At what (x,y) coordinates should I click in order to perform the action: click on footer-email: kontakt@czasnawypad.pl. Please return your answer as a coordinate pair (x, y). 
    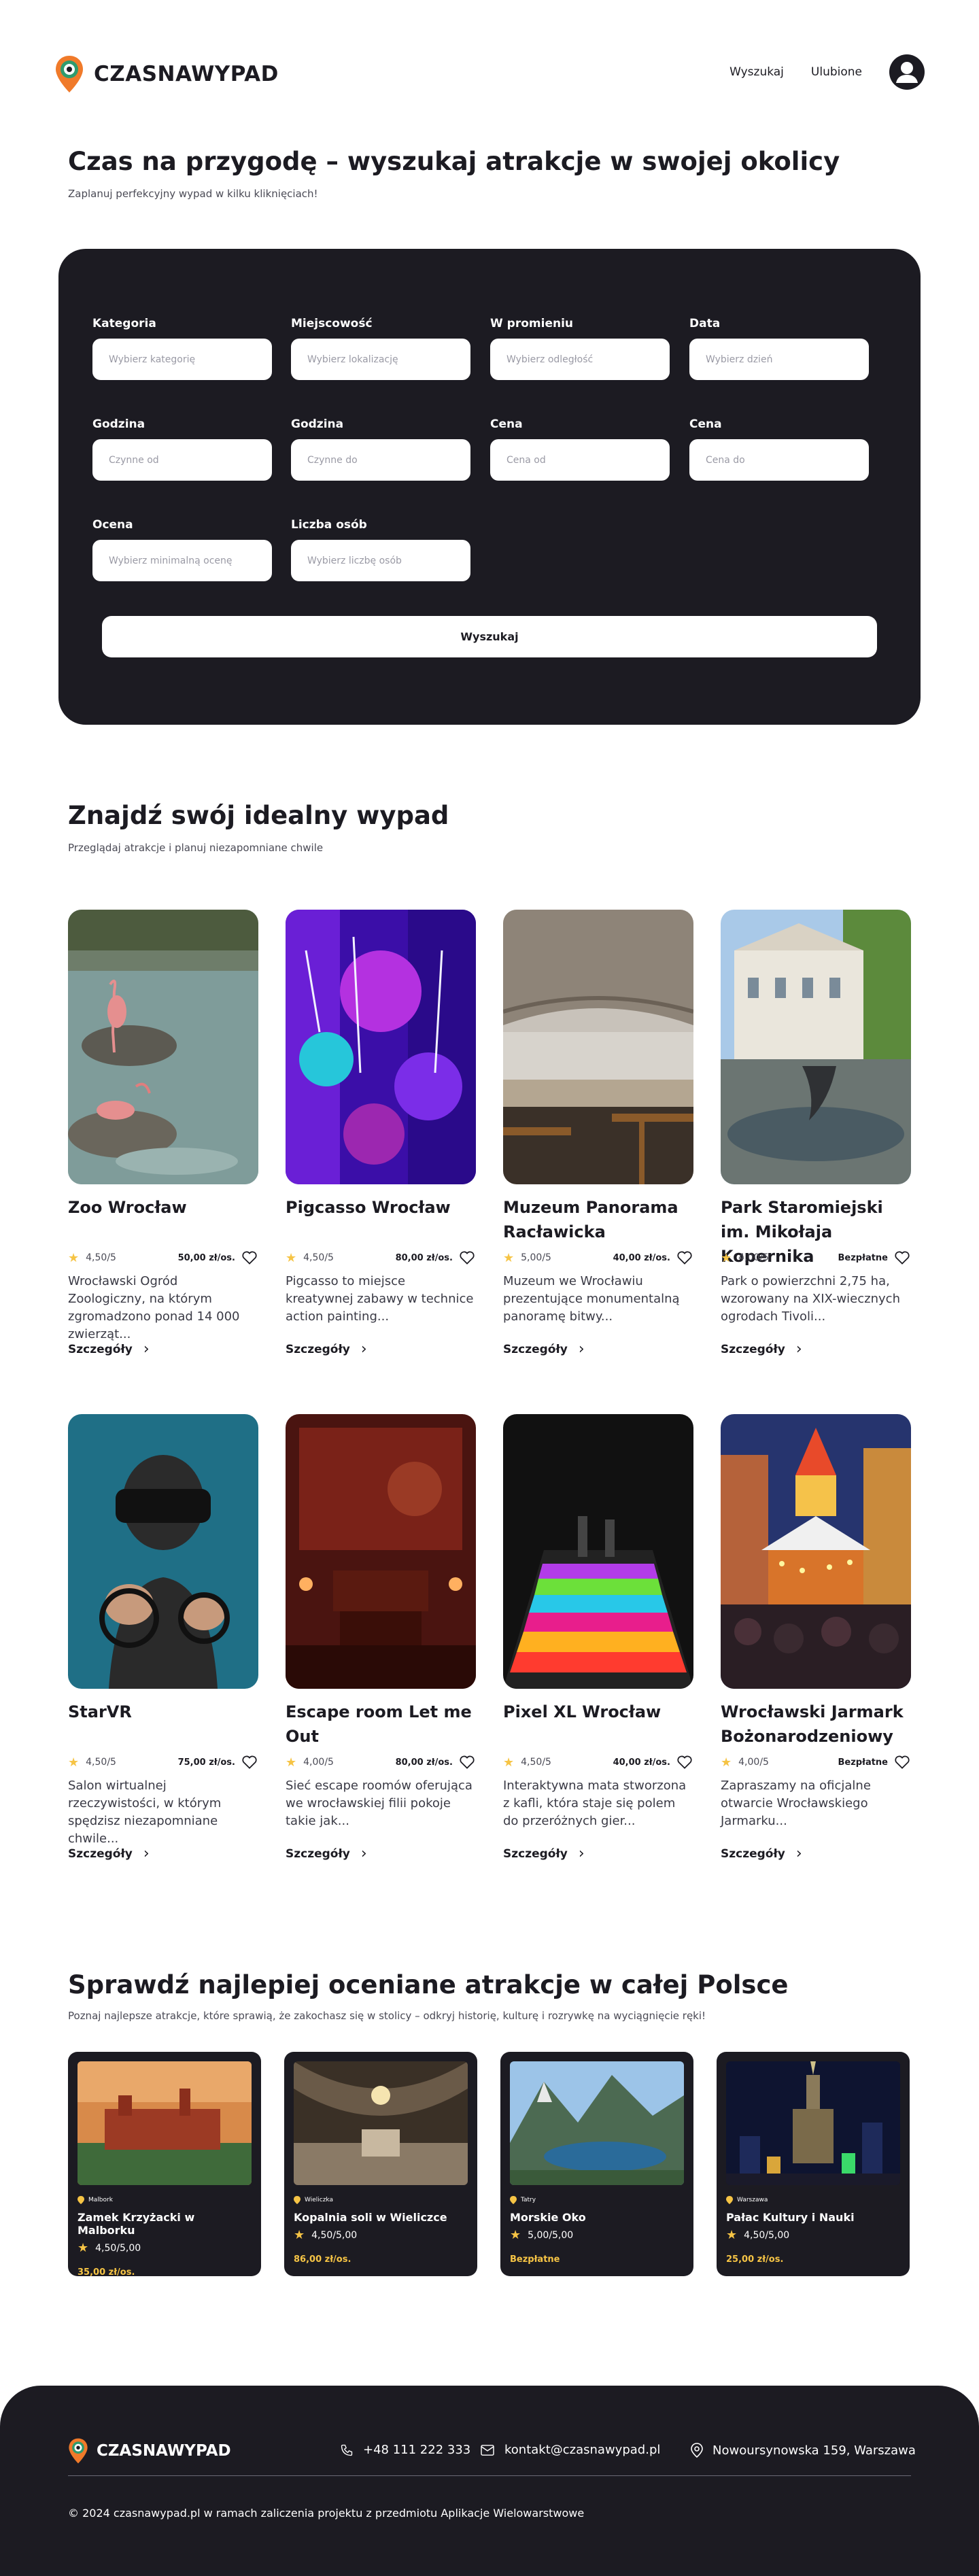
    Looking at the image, I should click on (570, 2450).